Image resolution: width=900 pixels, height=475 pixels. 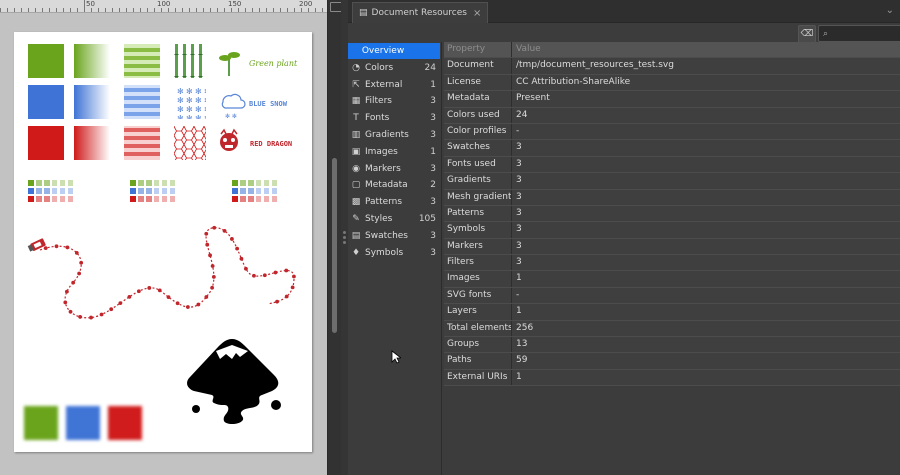 I want to click on sidebar-item-symbols: ♦ Symbols 3, so click(x=394, y=253).